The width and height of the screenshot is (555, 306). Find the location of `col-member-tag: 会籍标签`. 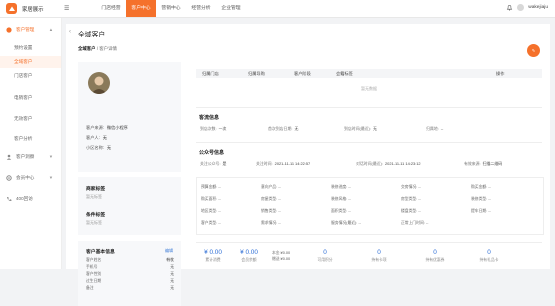

col-member-tag: 会籍标签 is located at coordinates (344, 73).